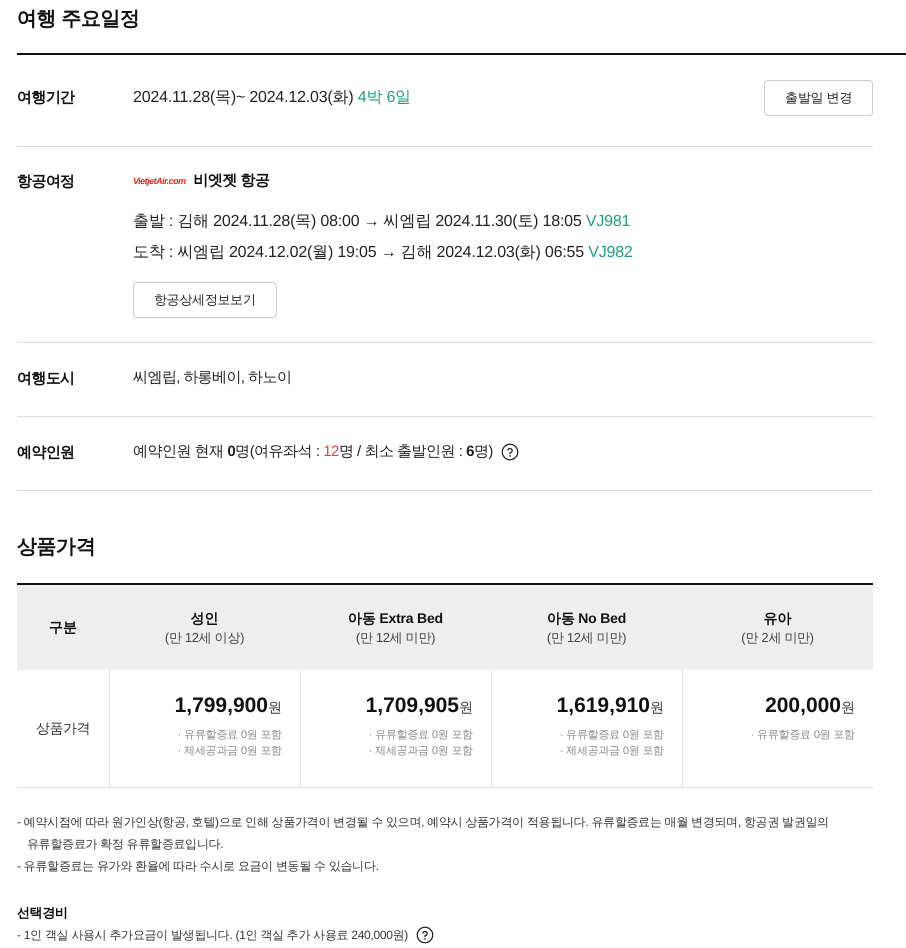 The height and width of the screenshot is (948, 906). I want to click on flight-leg: 출발 : 김해 2024.11.28(목) 08:00 → 씨엠립 2024.11.30(토) 18:05 VJ981, so click(382, 222).